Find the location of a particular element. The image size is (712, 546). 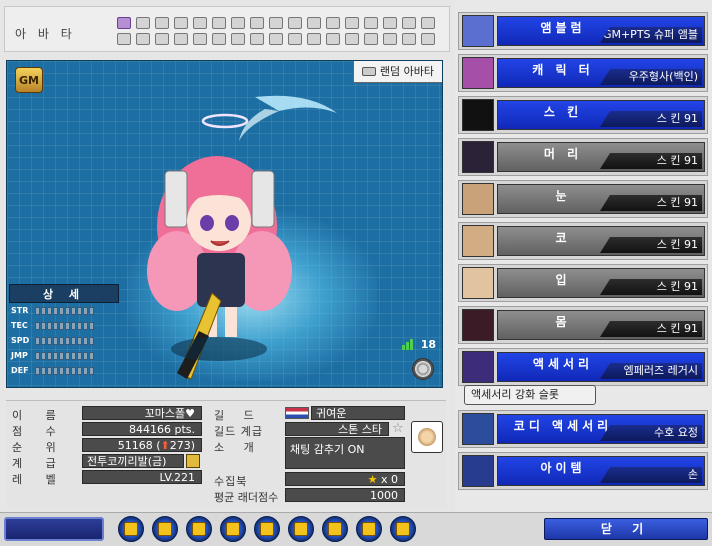

rotate-view-icon is located at coordinates (423, 369).